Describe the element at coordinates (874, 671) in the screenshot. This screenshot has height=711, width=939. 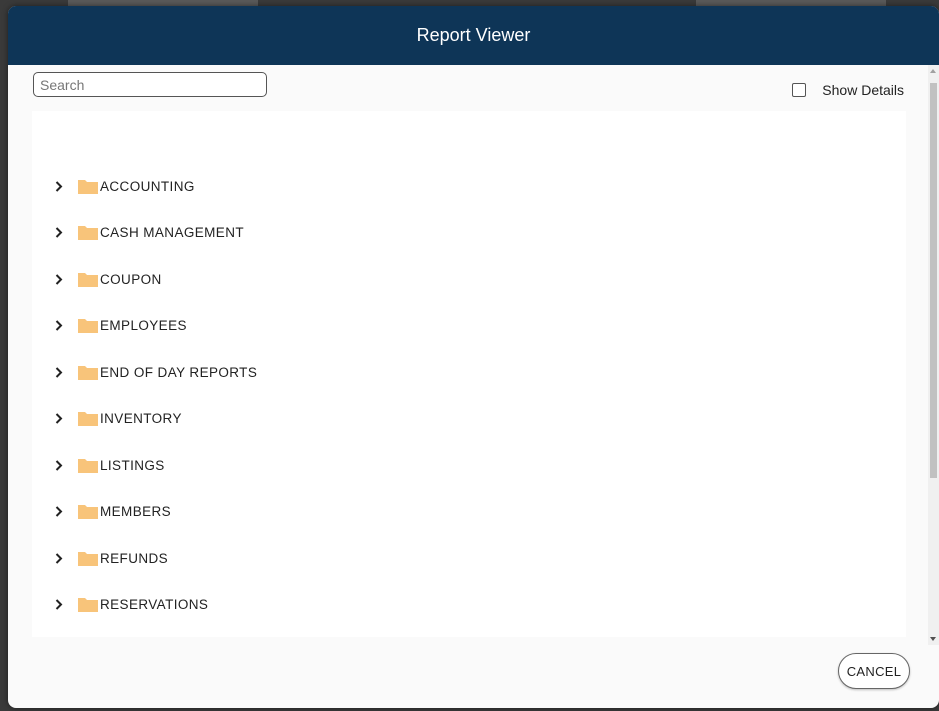
I see `cancel-button: CANCEL` at that location.